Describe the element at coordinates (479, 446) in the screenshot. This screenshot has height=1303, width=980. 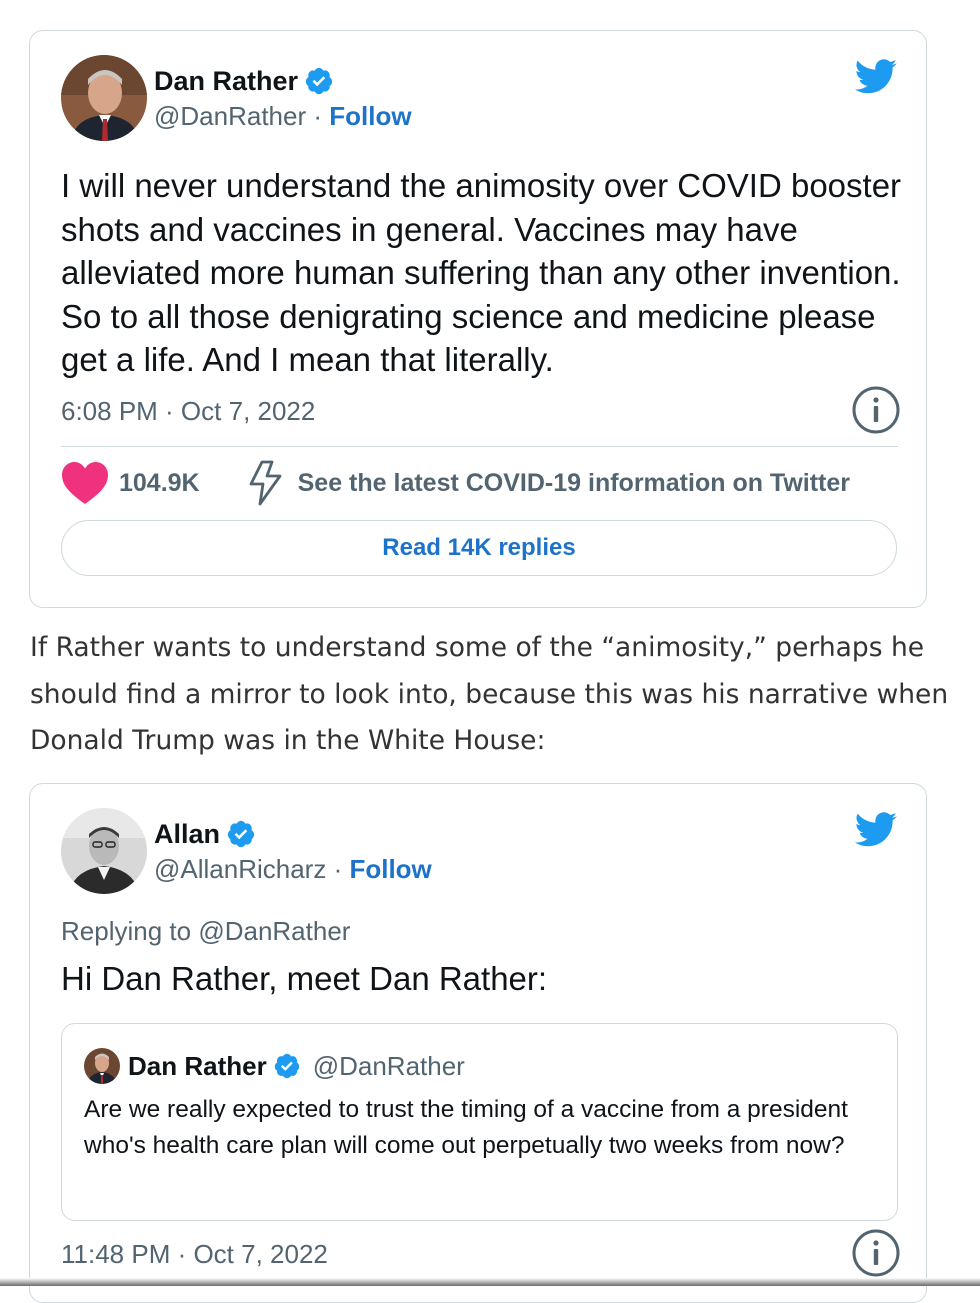
I see `divider` at that location.